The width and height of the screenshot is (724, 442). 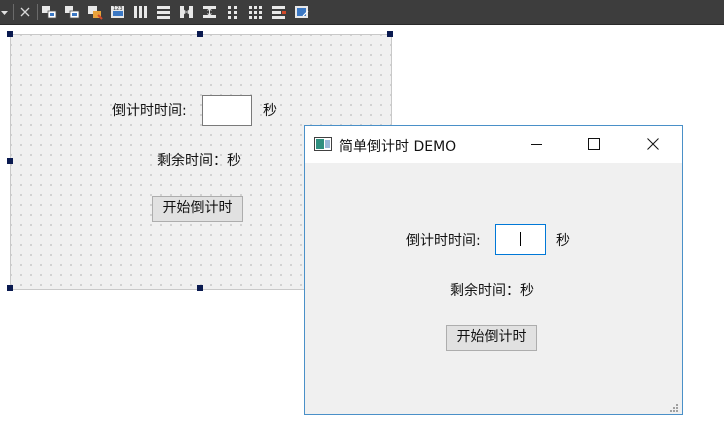 I want to click on align-tops-icon, so click(x=72, y=12).